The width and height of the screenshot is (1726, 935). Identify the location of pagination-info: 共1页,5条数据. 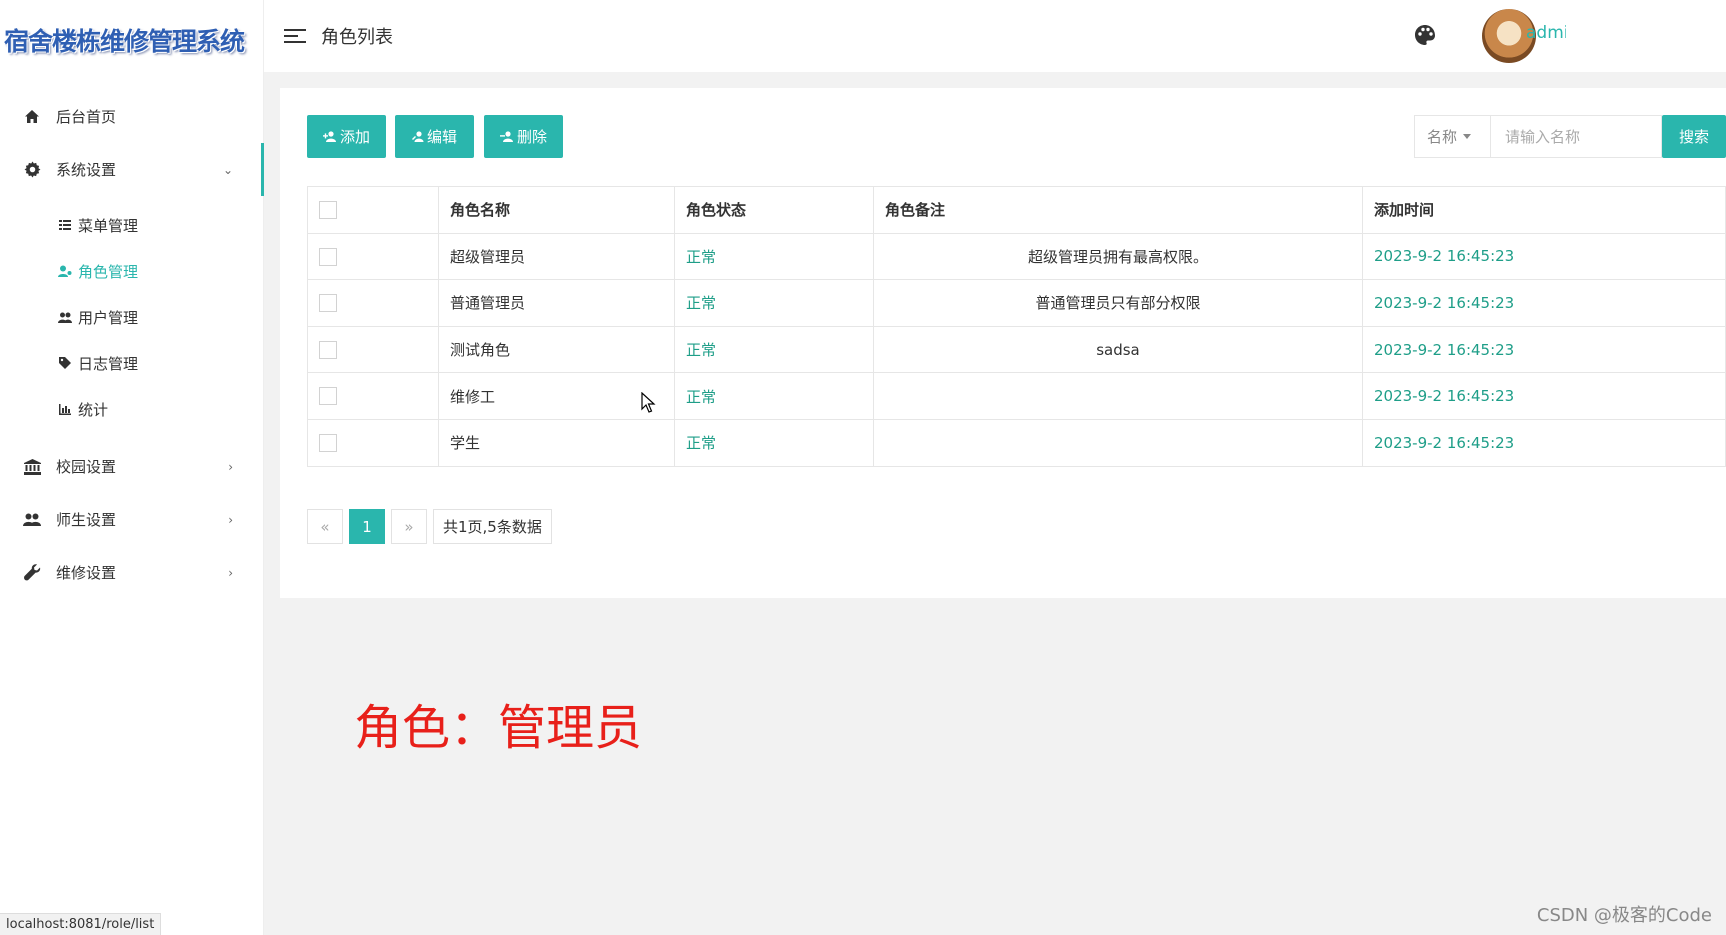
(492, 526).